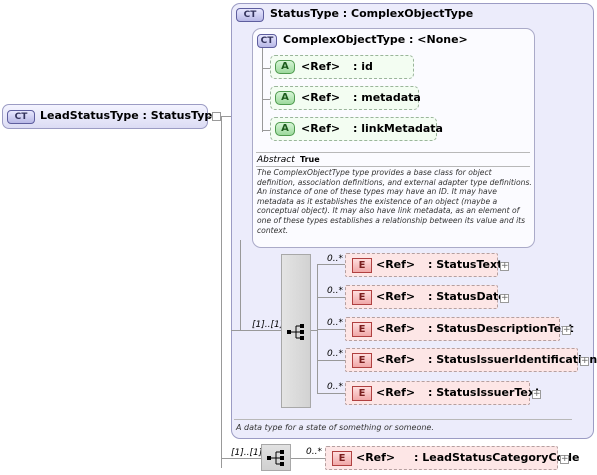  What do you see at coordinates (130, 115) in the screenshot?
I see `root-label: LeadStatusType : StatusType` at bounding box center [130, 115].